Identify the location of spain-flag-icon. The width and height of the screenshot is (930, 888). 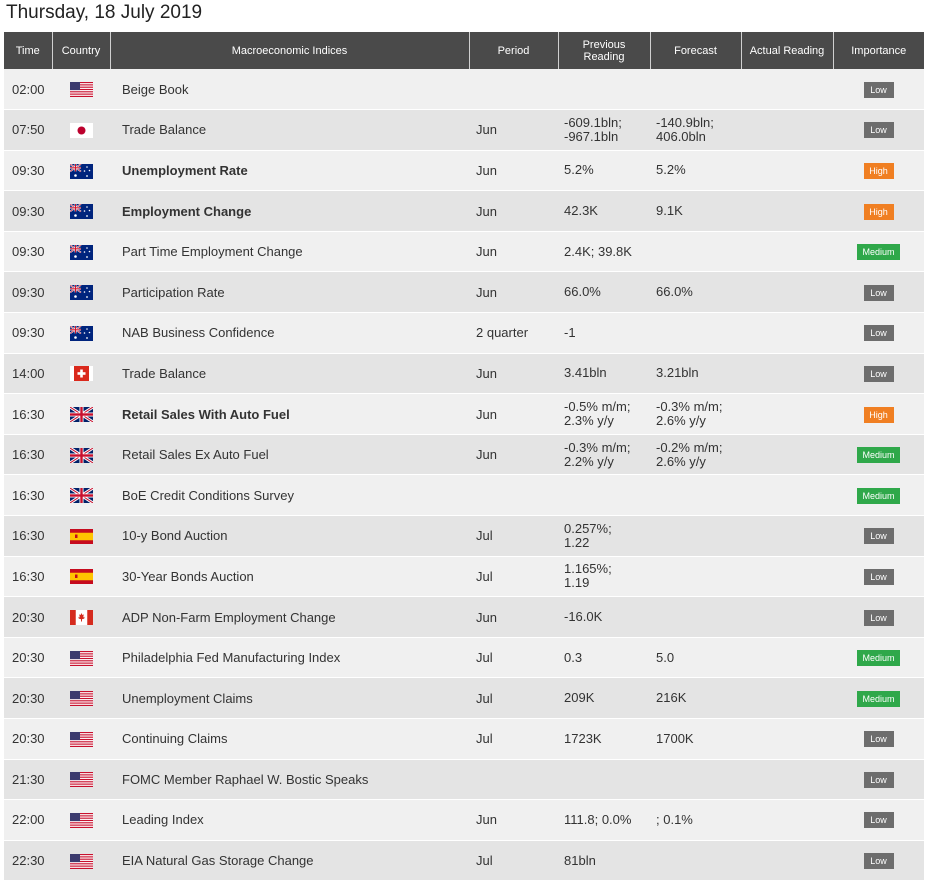
(81, 536).